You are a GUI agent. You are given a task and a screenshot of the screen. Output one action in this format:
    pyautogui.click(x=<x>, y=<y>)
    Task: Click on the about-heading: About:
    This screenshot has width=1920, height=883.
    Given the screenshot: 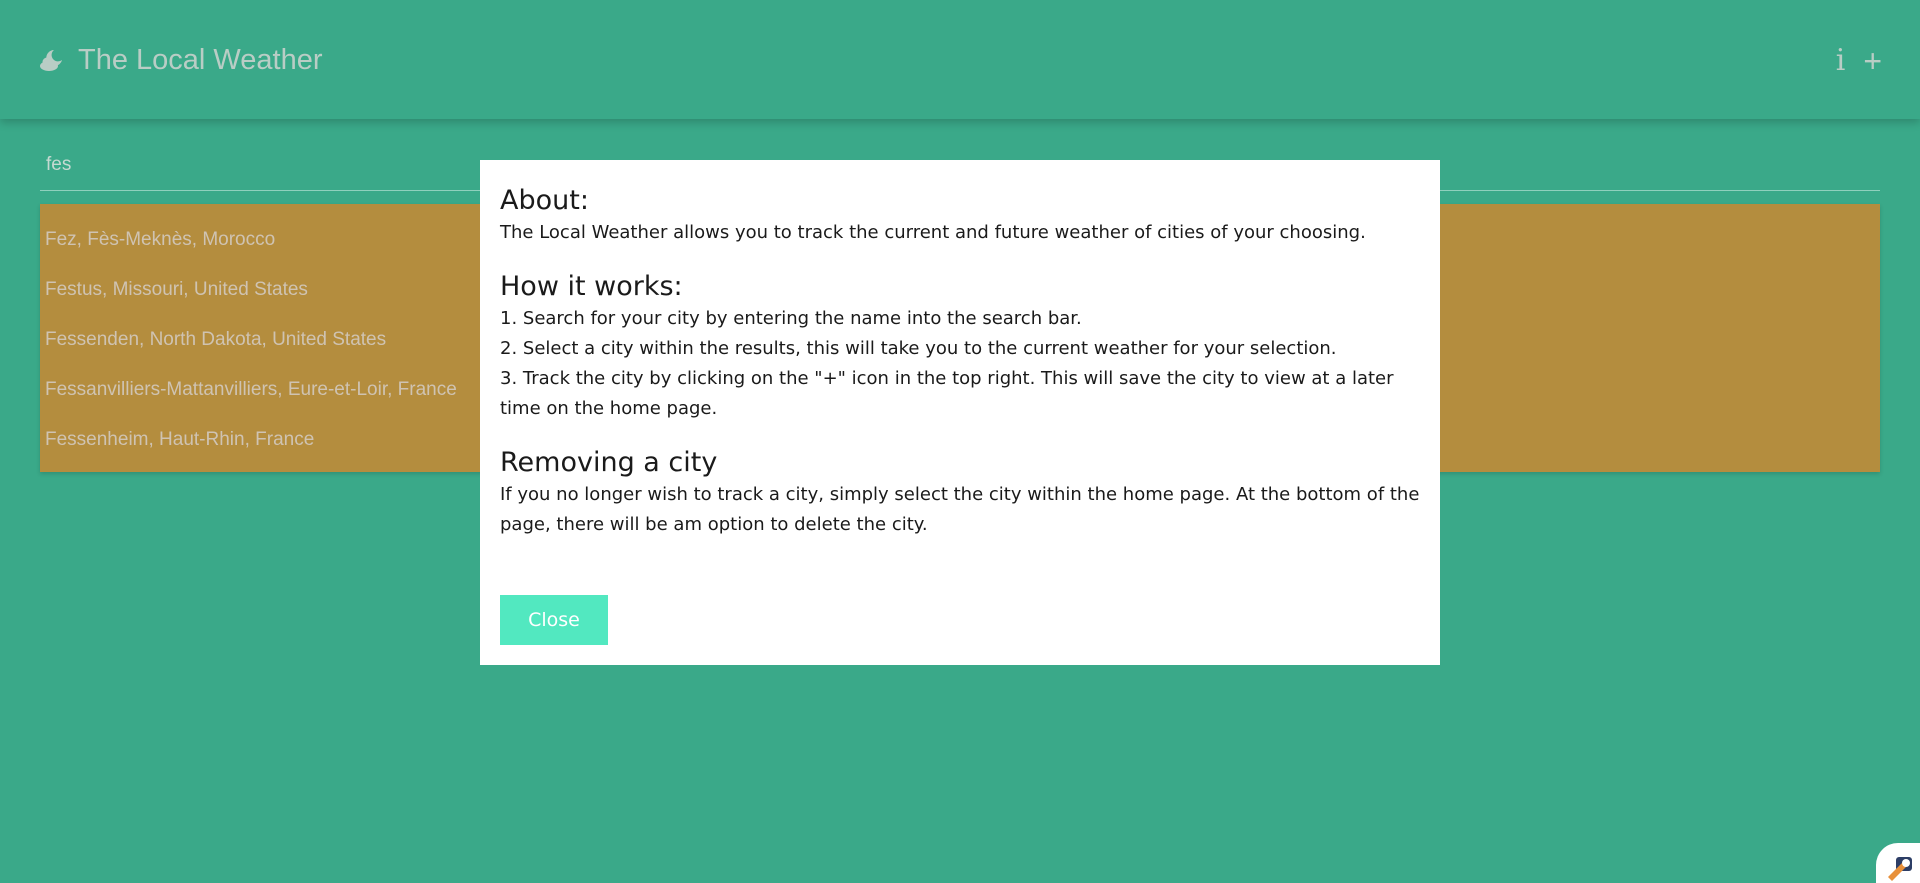 What is the action you would take?
    pyautogui.click(x=544, y=200)
    